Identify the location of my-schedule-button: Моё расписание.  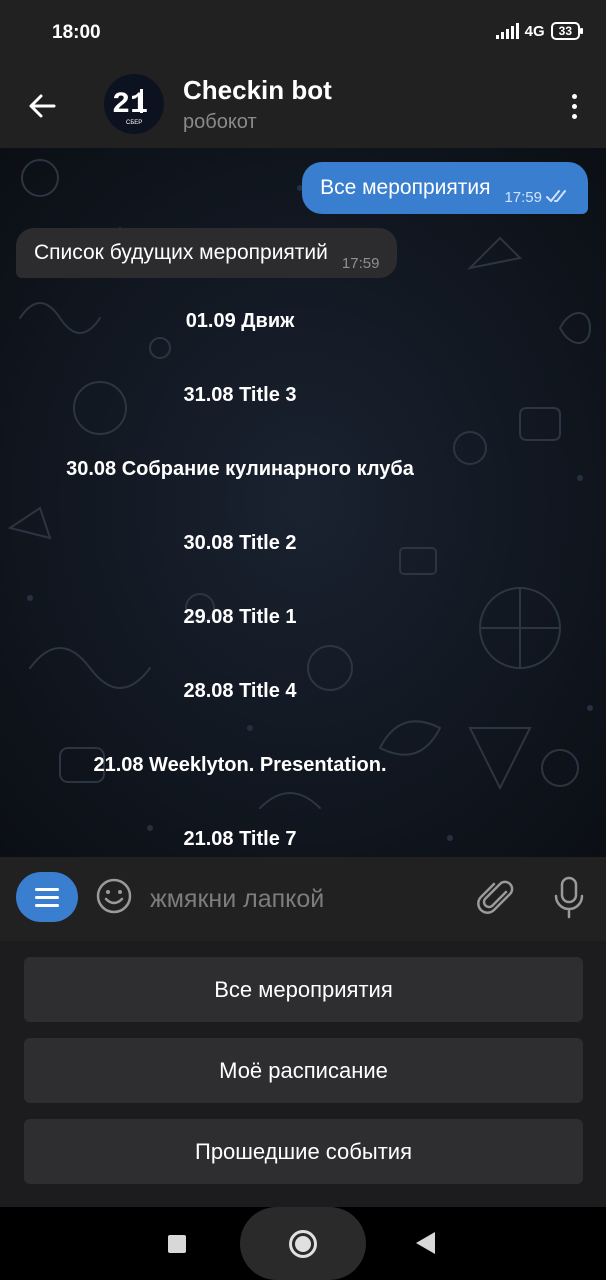
(303, 1070).